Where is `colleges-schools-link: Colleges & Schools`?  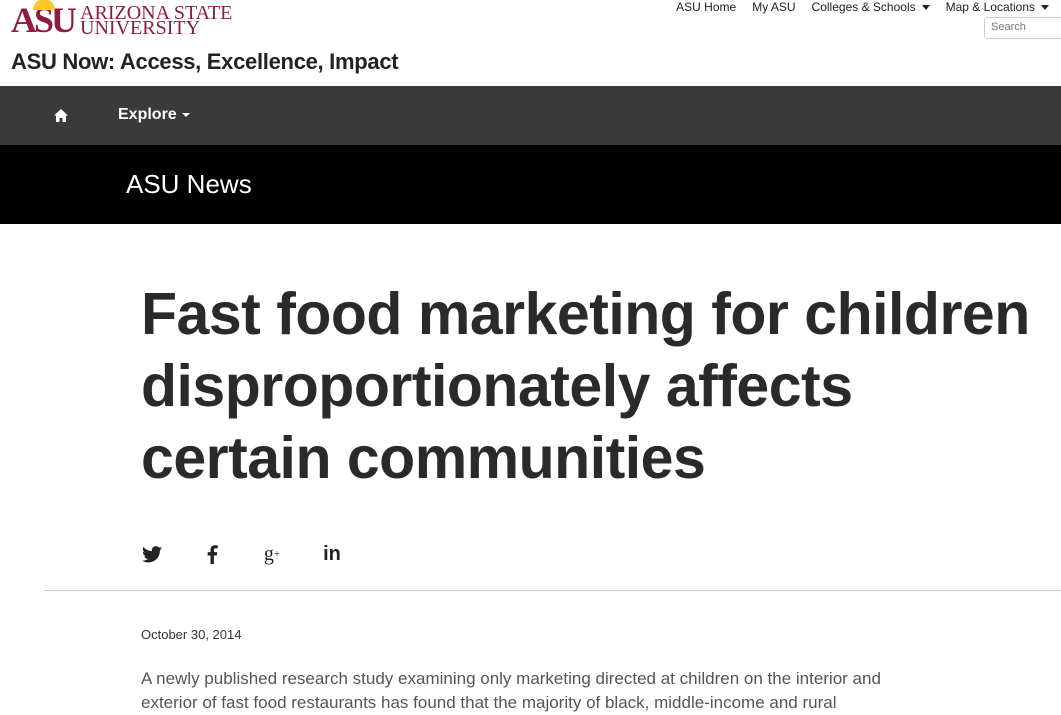
colleges-schools-link: Colleges & Schools is located at coordinates (871, 7).